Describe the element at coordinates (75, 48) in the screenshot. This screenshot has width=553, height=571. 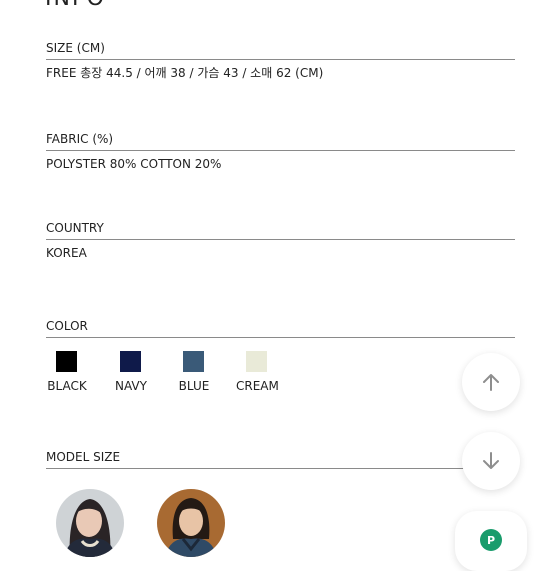
I see `size-label: SIZE (CM)` at that location.